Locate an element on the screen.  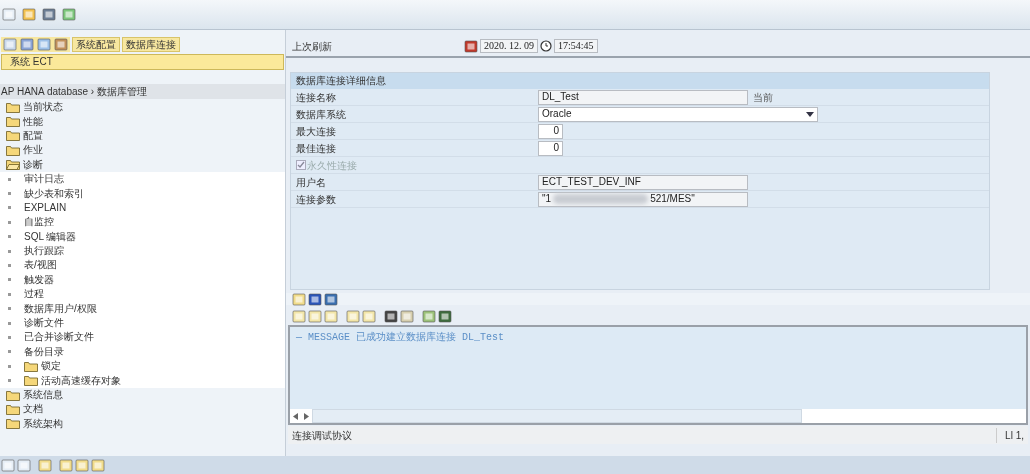
scrollbar is located at coordinates (557, 416).